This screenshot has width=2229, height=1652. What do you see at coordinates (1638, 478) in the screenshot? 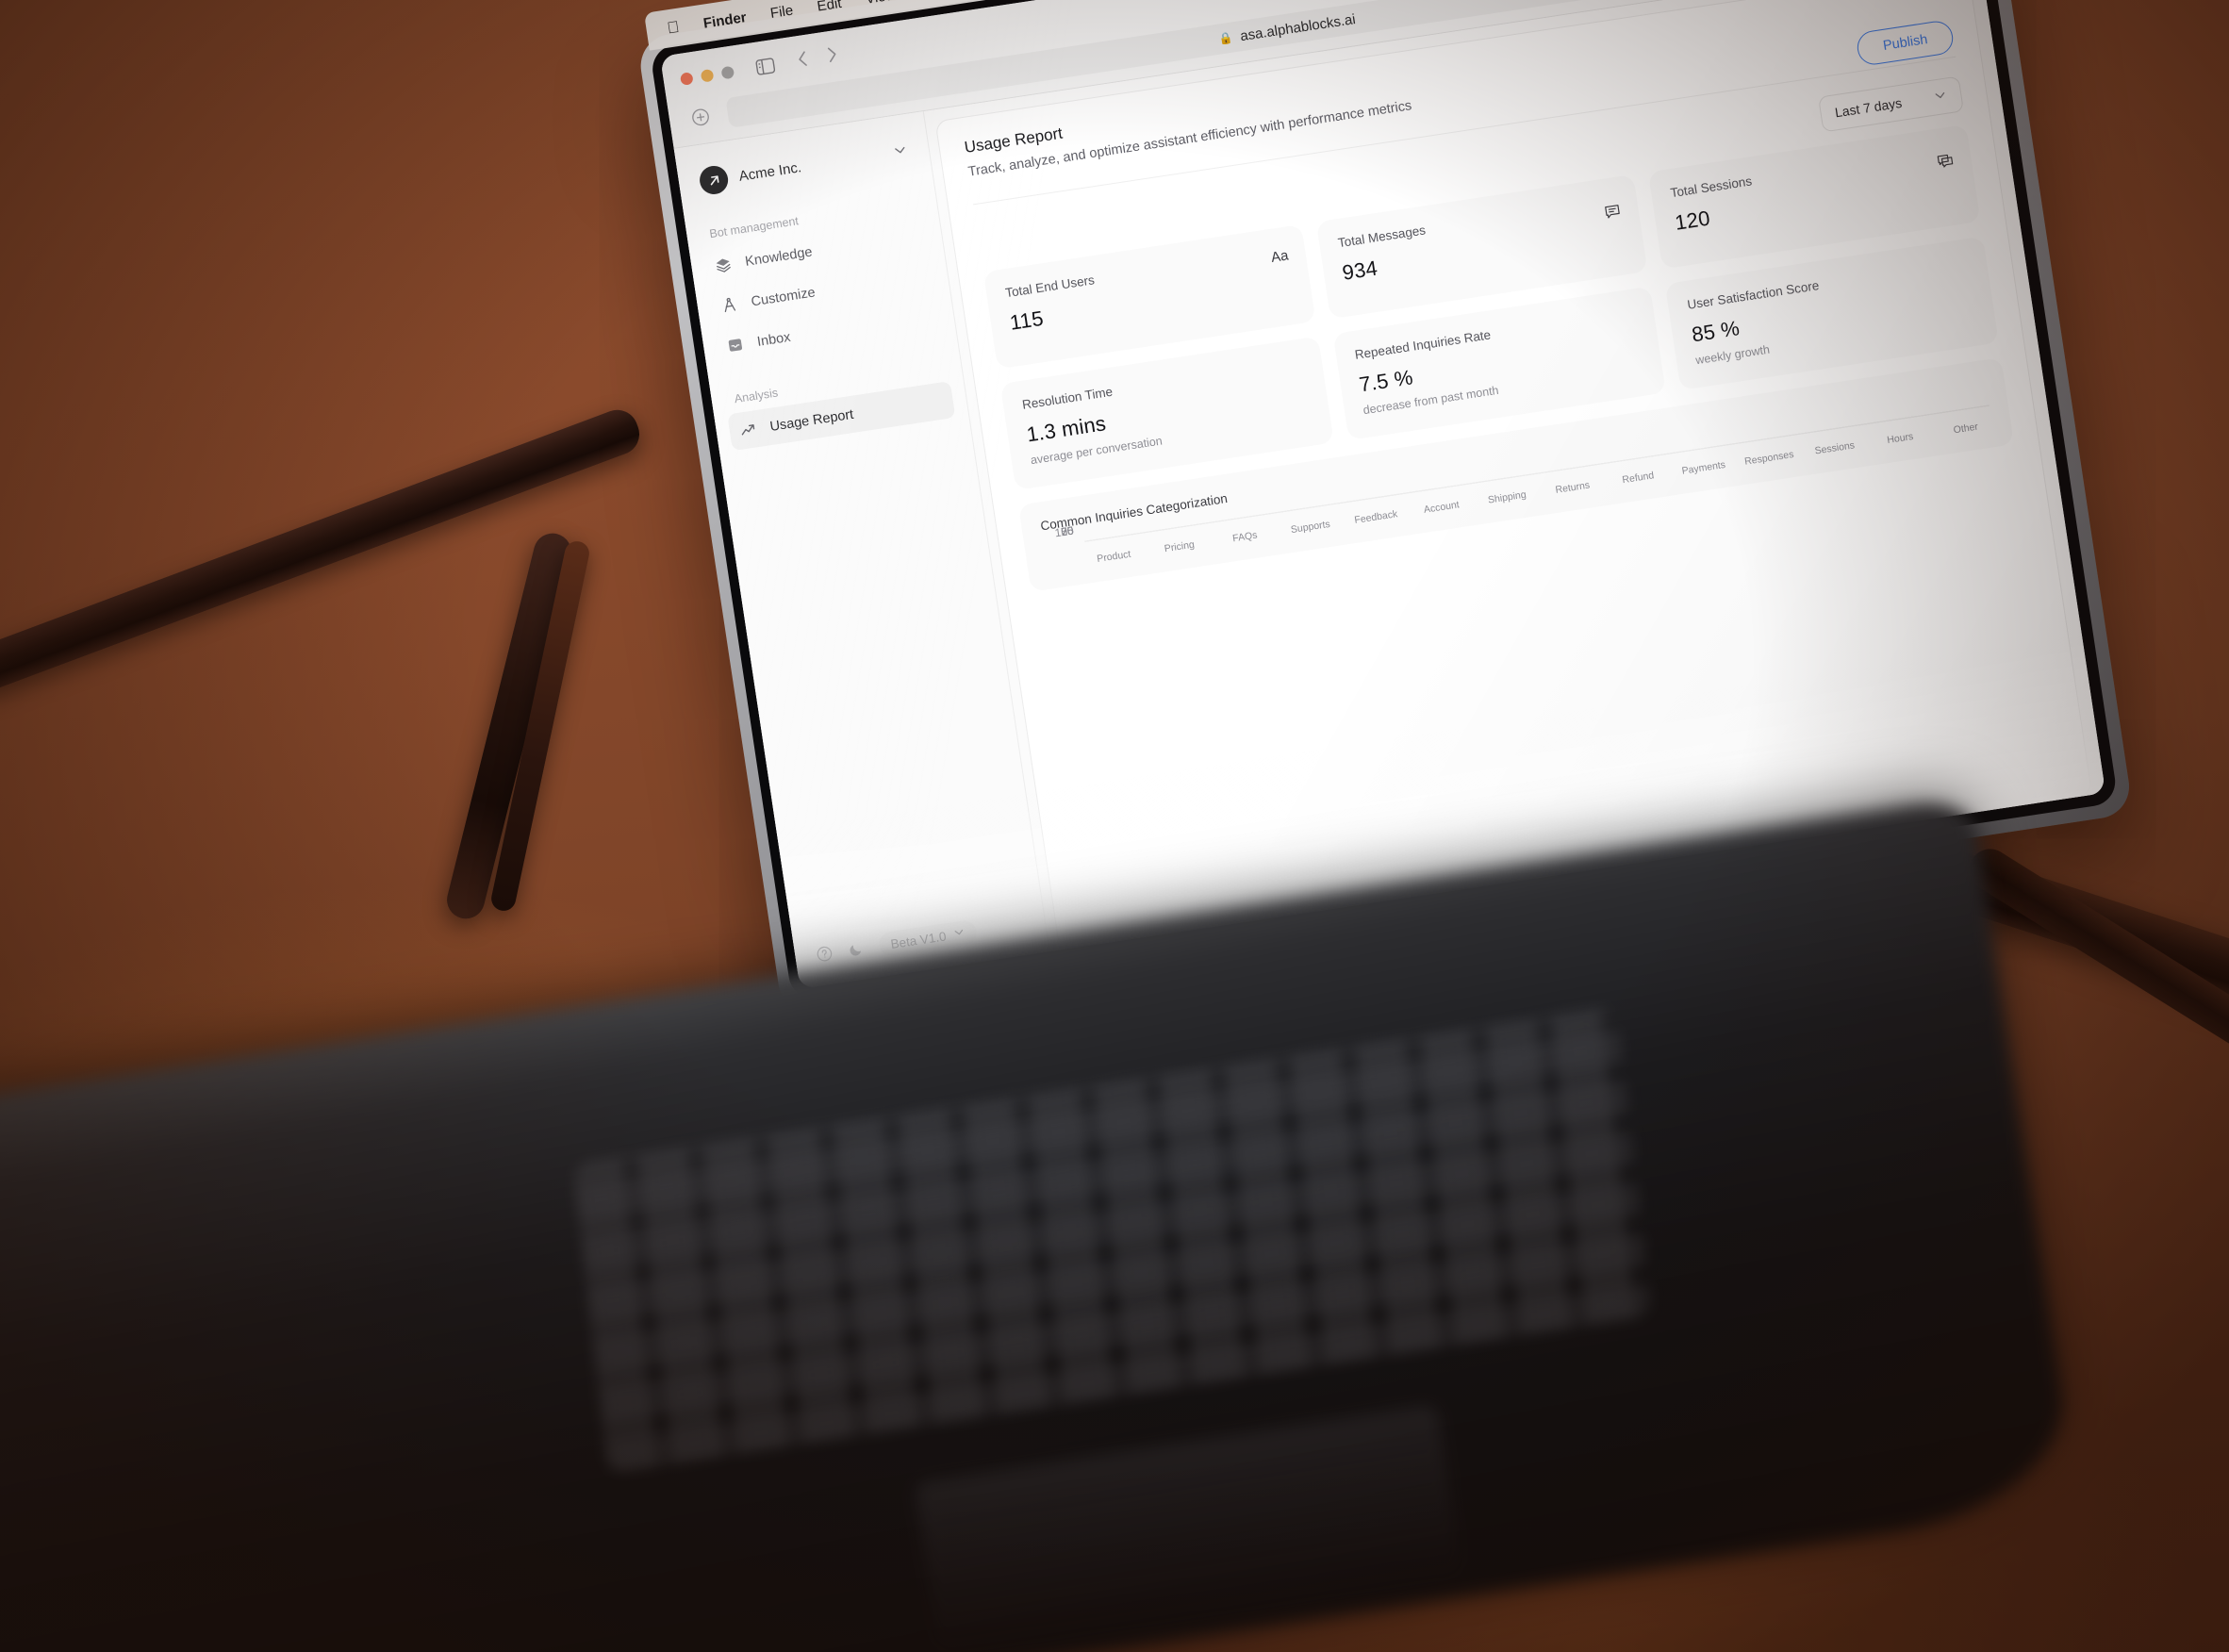
I see `chart-x-tick: Refund` at bounding box center [1638, 478].